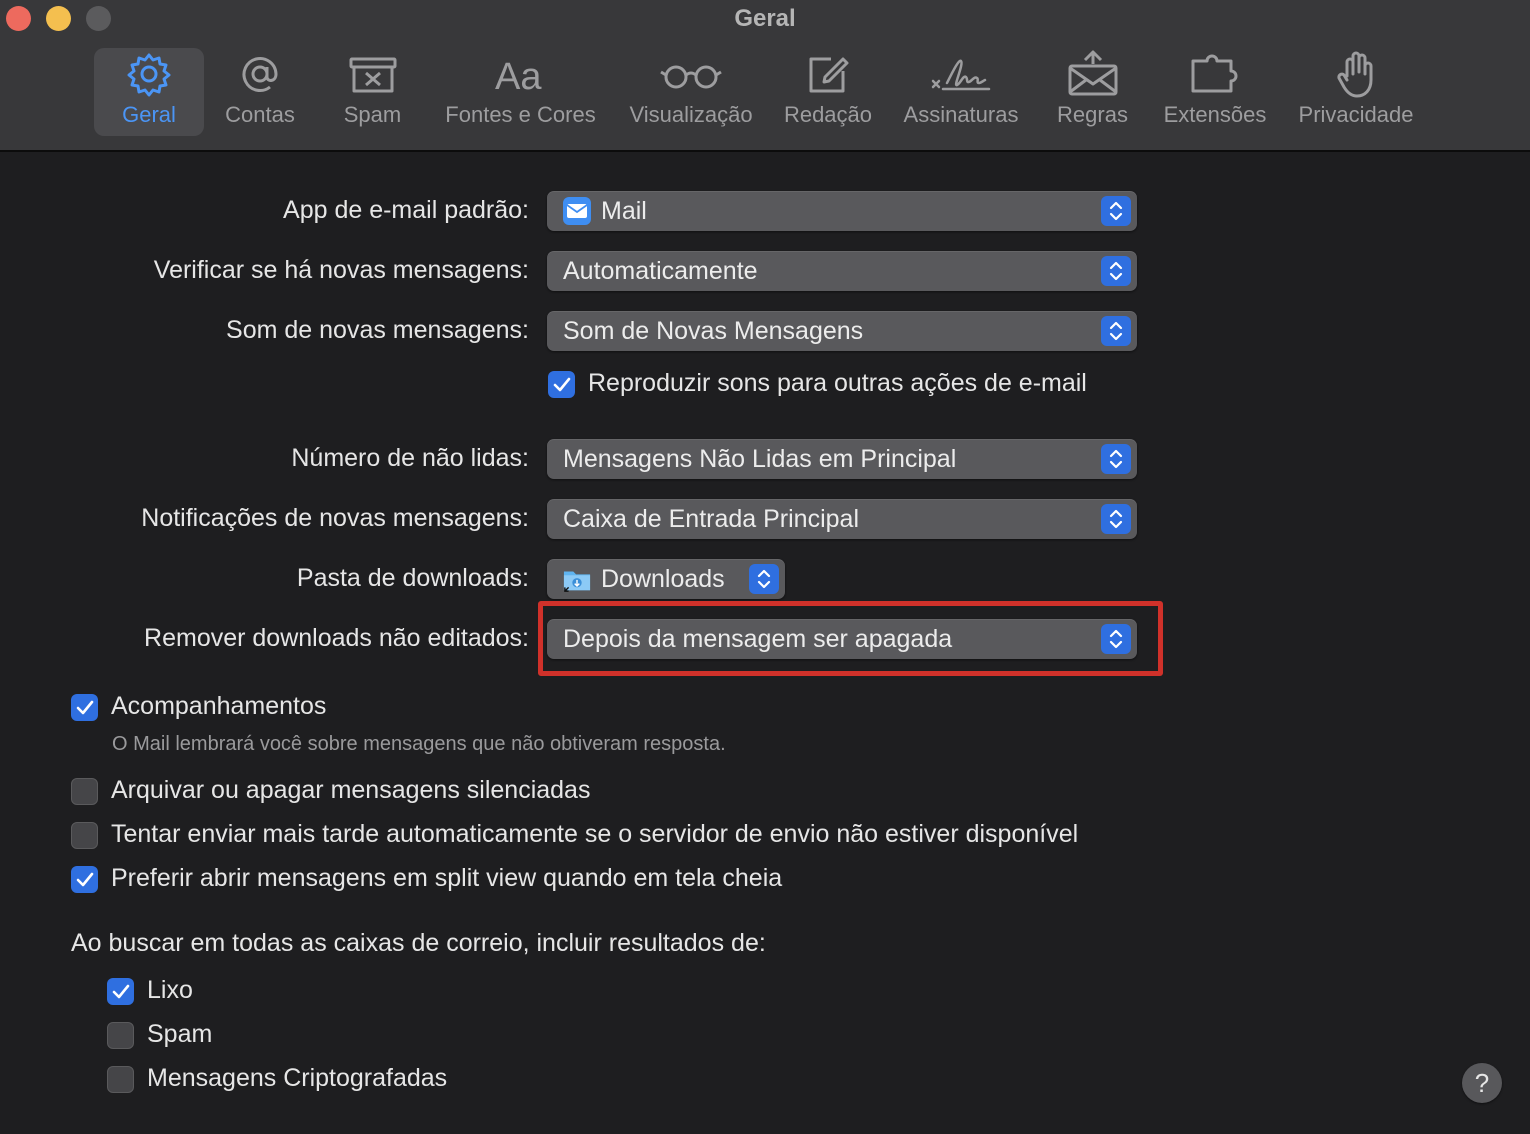  What do you see at coordinates (297, 1078) in the screenshot?
I see `search-encrypted-label: Mensagens Criptografadas` at bounding box center [297, 1078].